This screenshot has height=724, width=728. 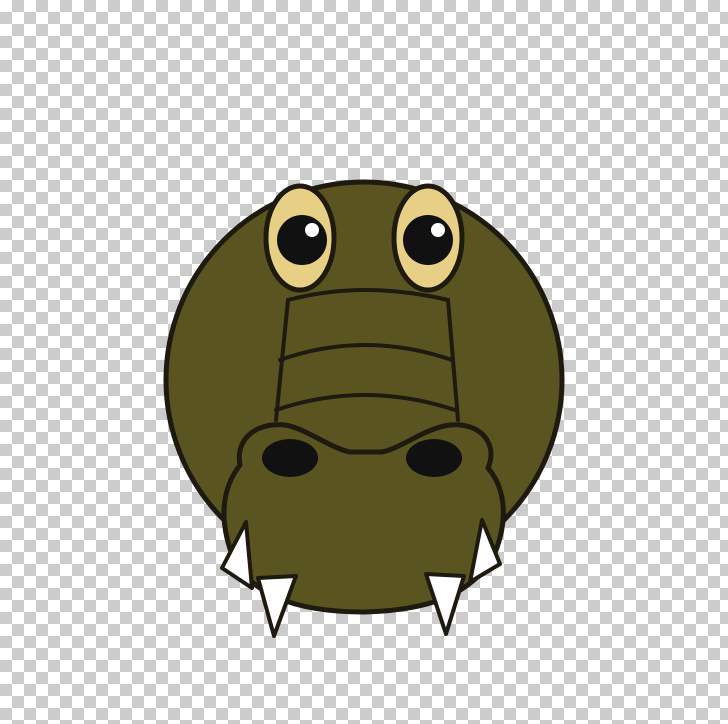 What do you see at coordinates (290, 458) in the screenshot?
I see `left-nostril` at bounding box center [290, 458].